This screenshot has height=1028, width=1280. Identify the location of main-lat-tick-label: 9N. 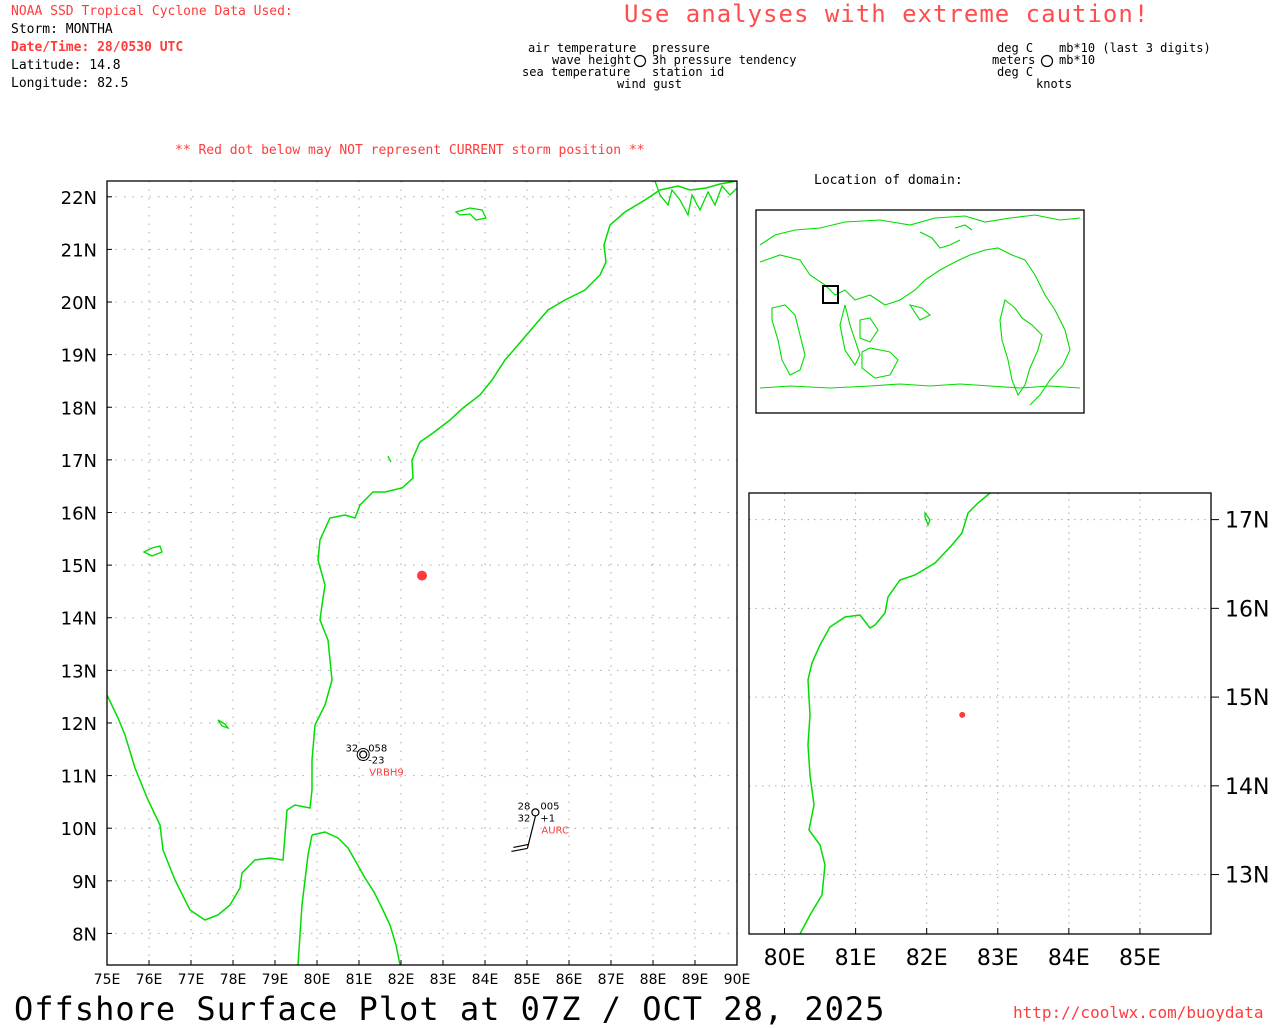
(84, 882).